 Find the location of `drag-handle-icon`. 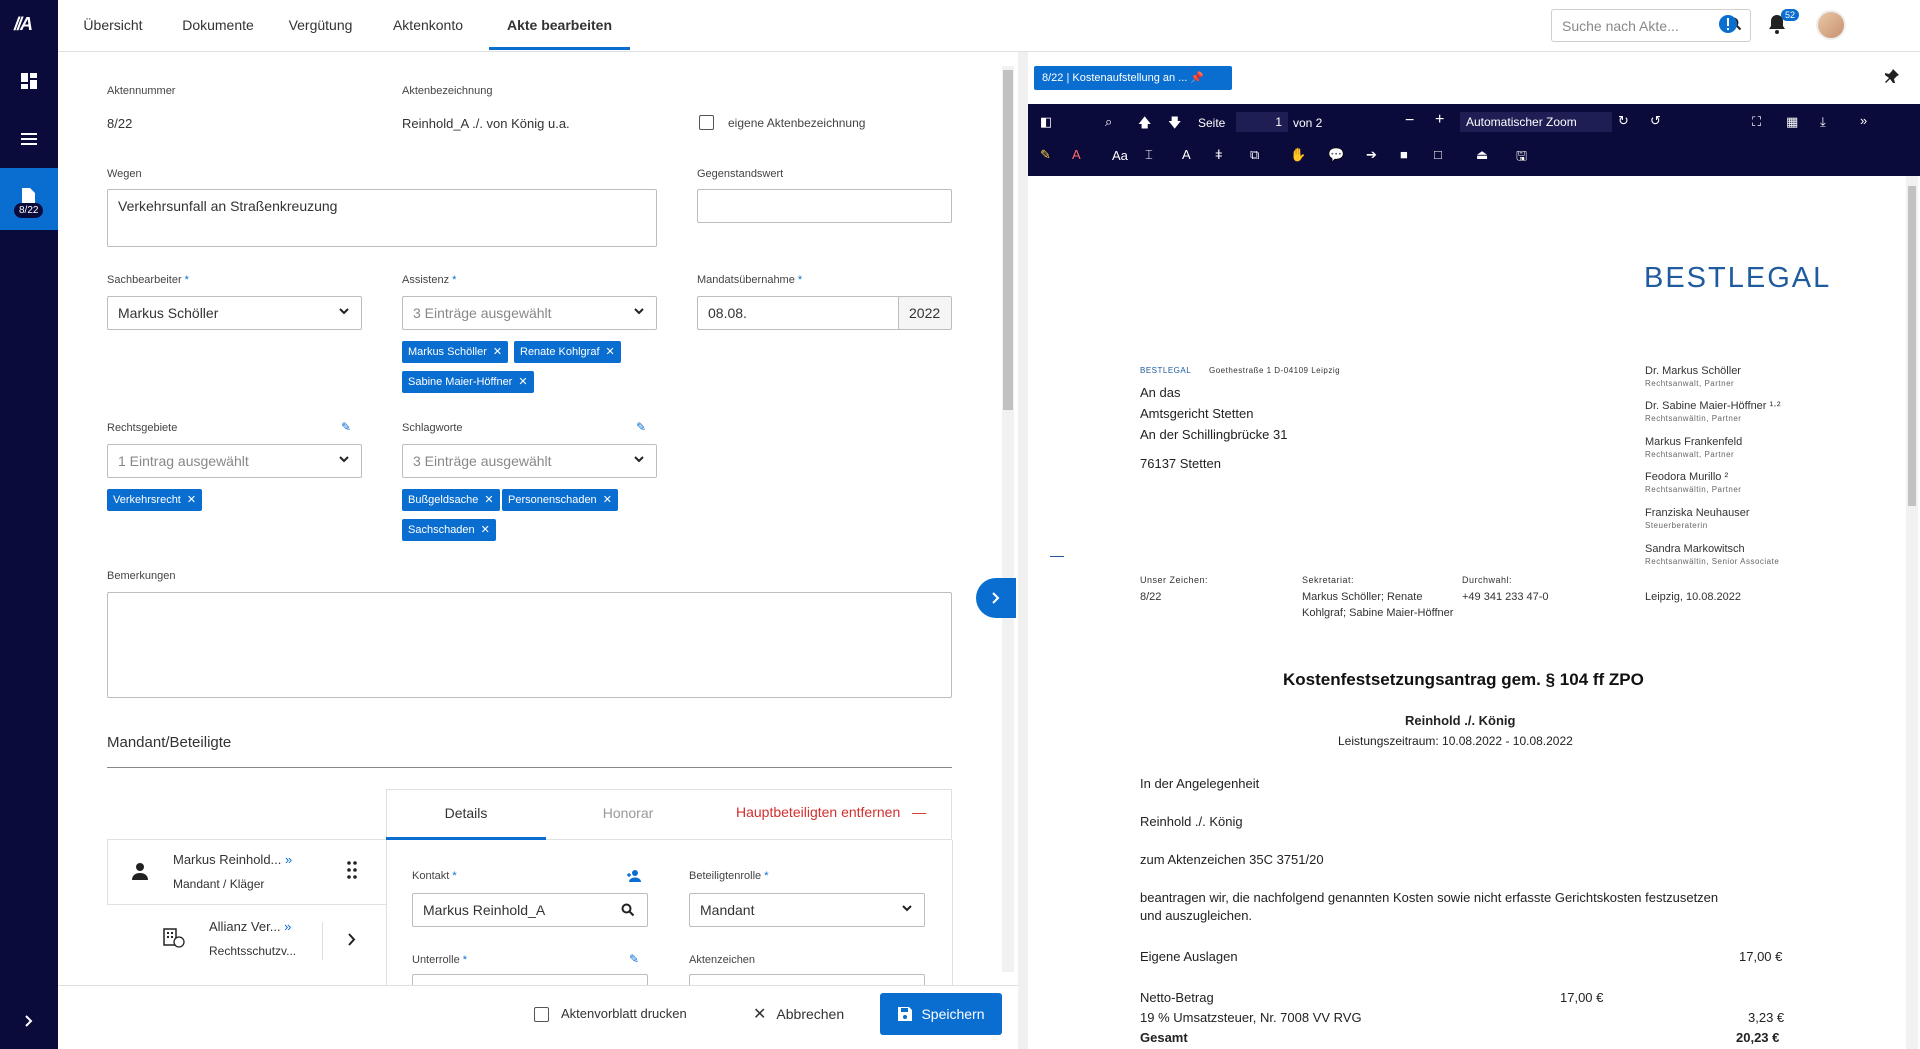

drag-handle-icon is located at coordinates (352, 870).